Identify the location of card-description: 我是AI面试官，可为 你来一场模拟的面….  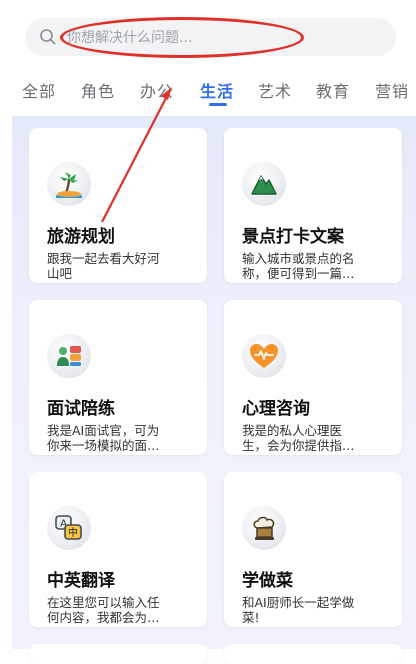
(103, 438).